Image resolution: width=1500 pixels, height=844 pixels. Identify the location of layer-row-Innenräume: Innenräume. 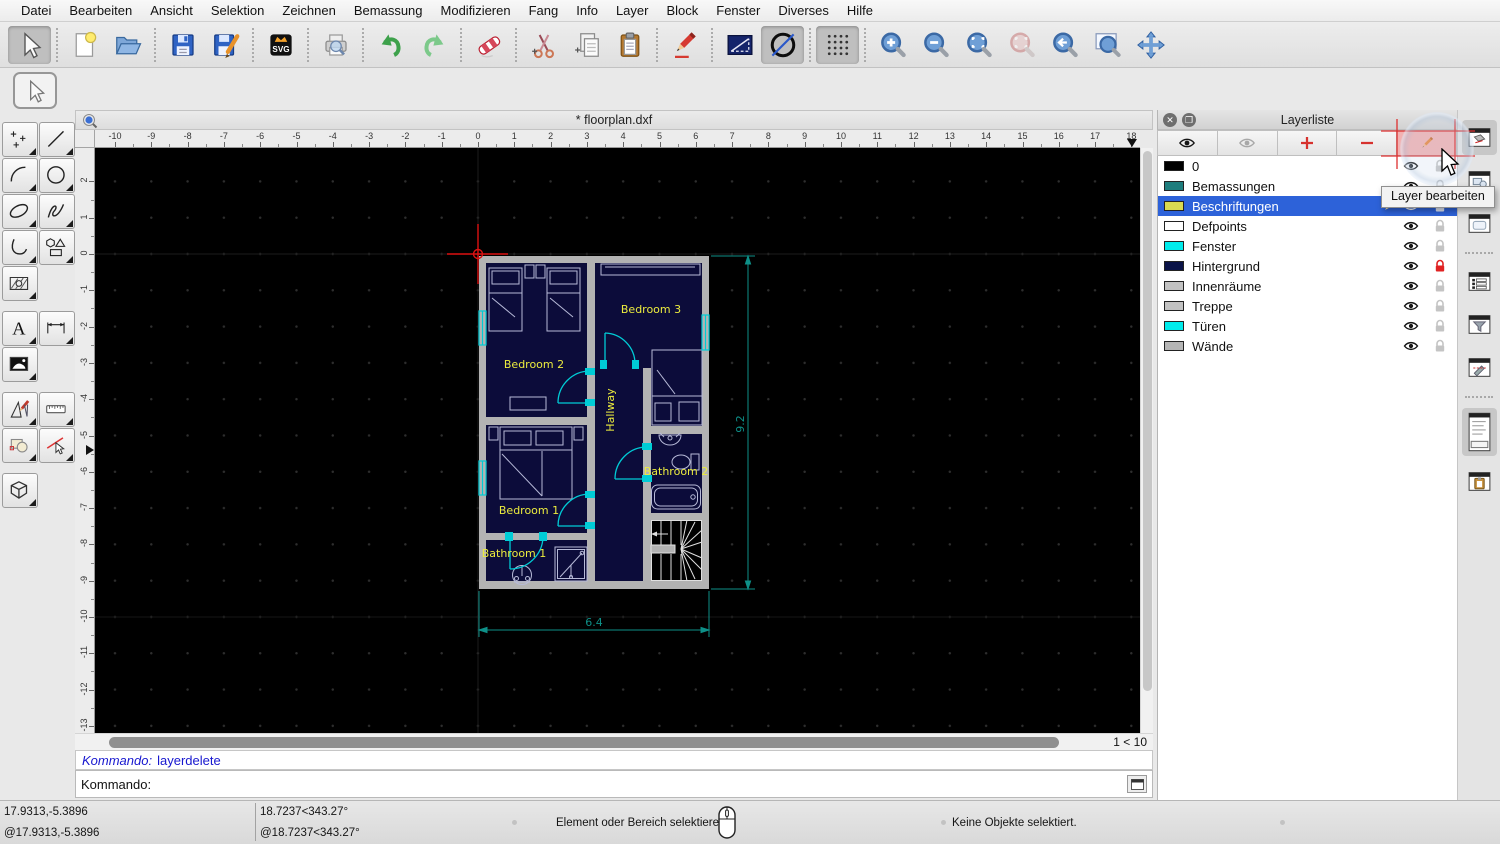
(1307, 286).